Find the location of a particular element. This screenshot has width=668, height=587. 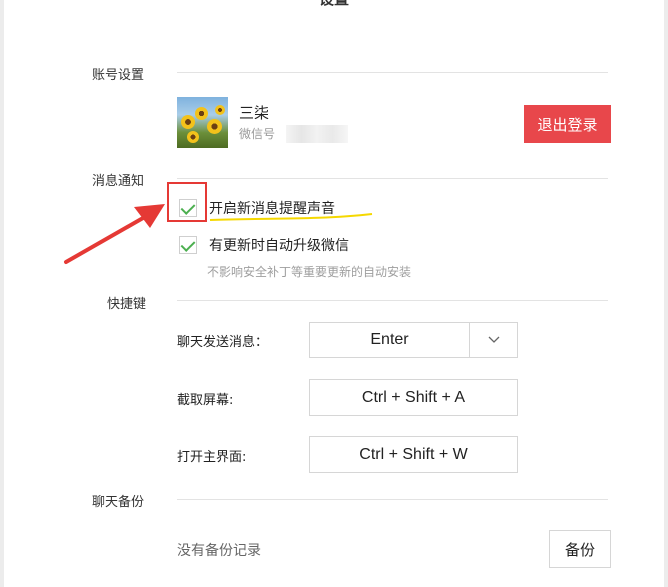

logout-button: 退出登录 is located at coordinates (567, 124).